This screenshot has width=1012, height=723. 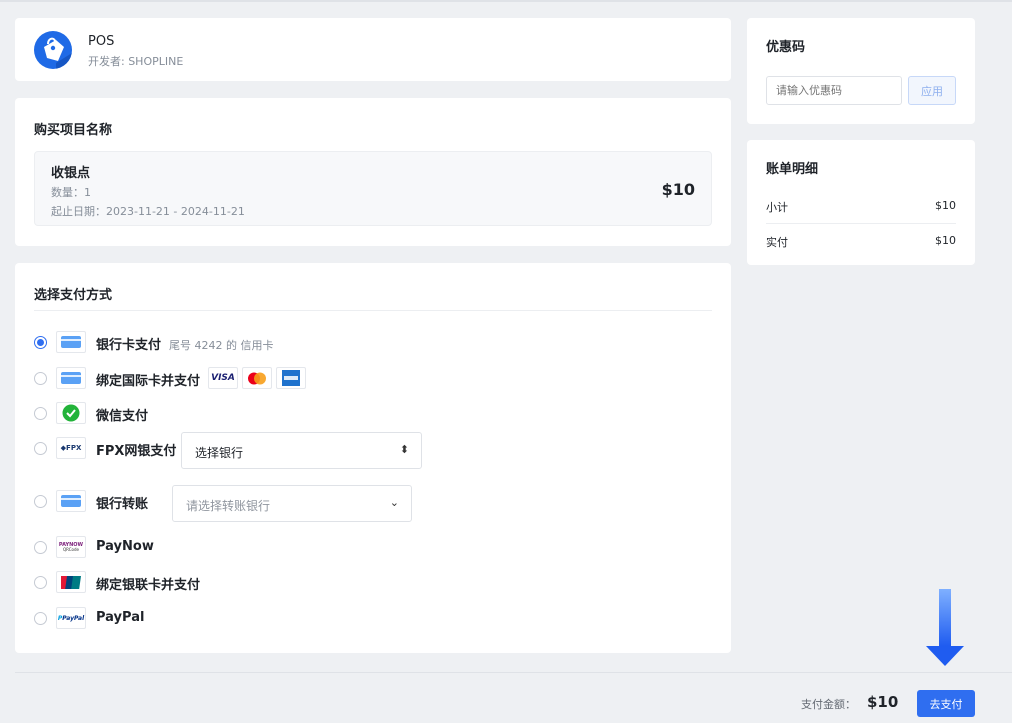 What do you see at coordinates (40, 413) in the screenshot?
I see `radio-wechat` at bounding box center [40, 413].